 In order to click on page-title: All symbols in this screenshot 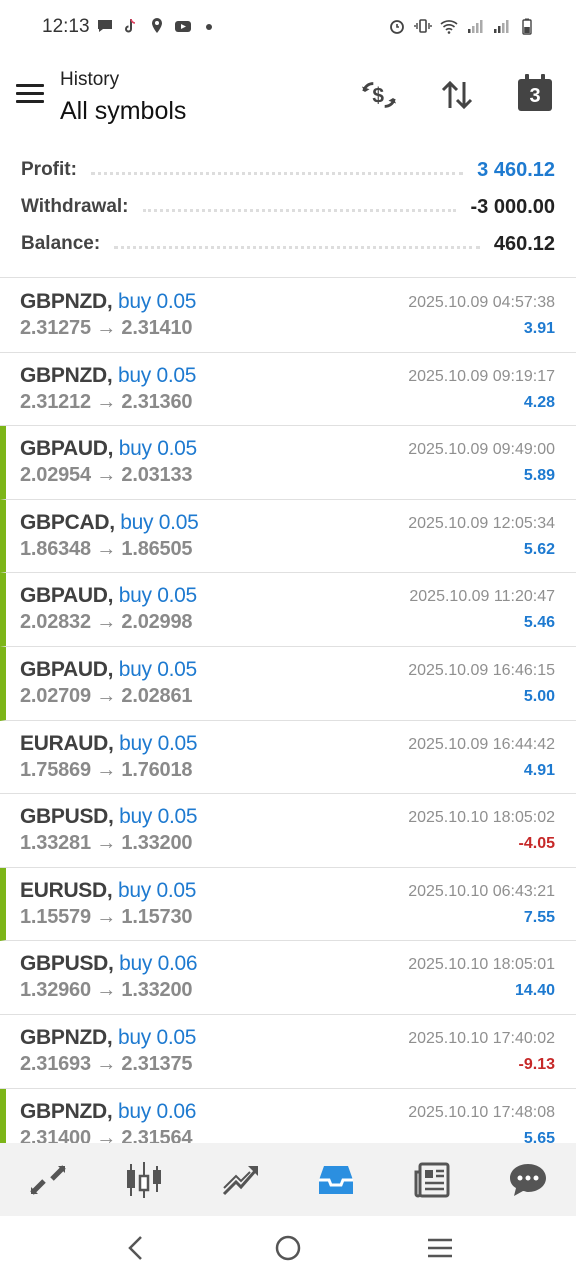, I will do `click(123, 111)`.